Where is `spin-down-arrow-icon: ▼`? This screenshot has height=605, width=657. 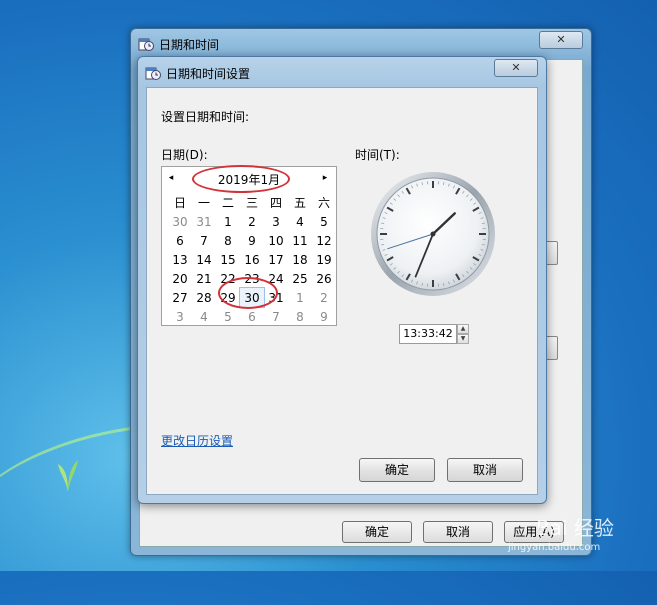 spin-down-arrow-icon: ▼ is located at coordinates (463, 339).